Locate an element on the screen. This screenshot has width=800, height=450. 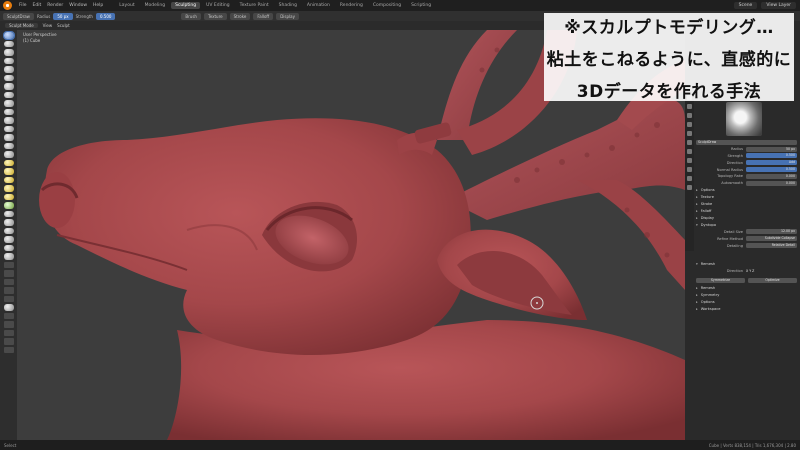
sculpt-menu: Sculpt is located at coordinates (63, 25).